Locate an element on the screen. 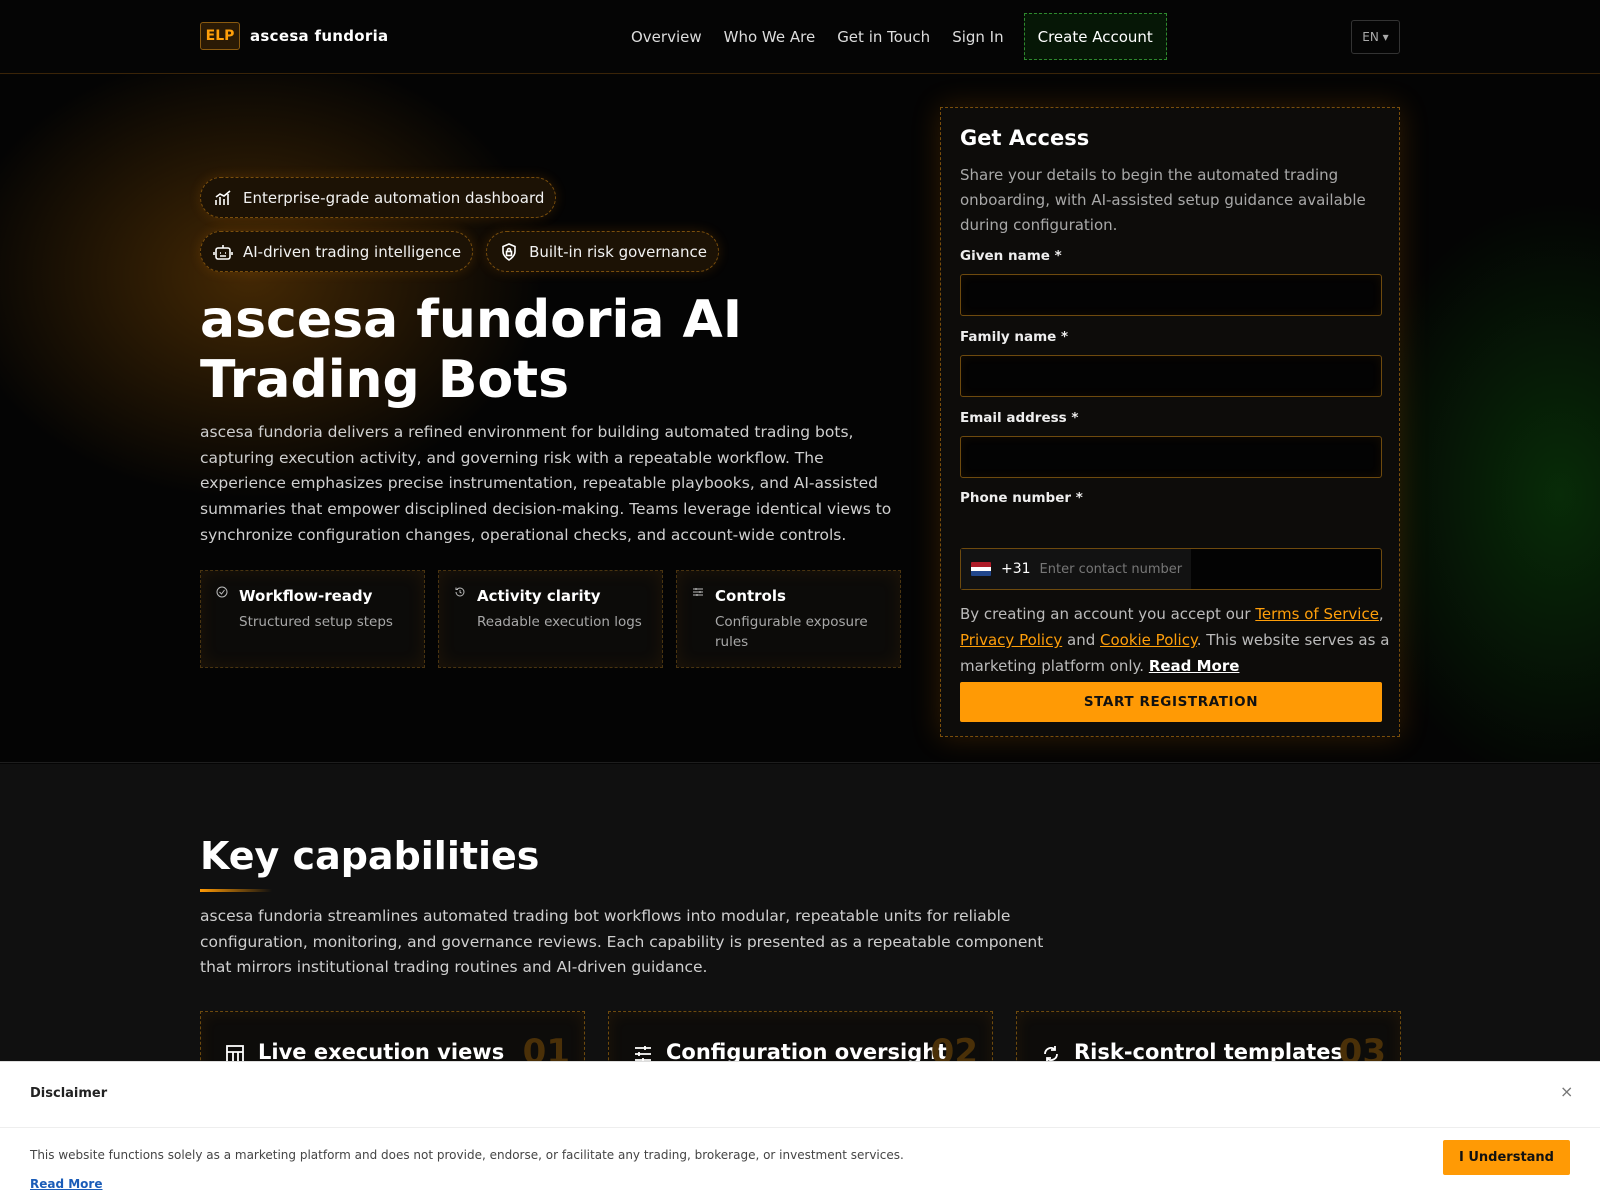 Image resolution: width=1600 pixels, height=1200 pixels. disclaimer-read-more-link: Read More is located at coordinates (66, 1184).